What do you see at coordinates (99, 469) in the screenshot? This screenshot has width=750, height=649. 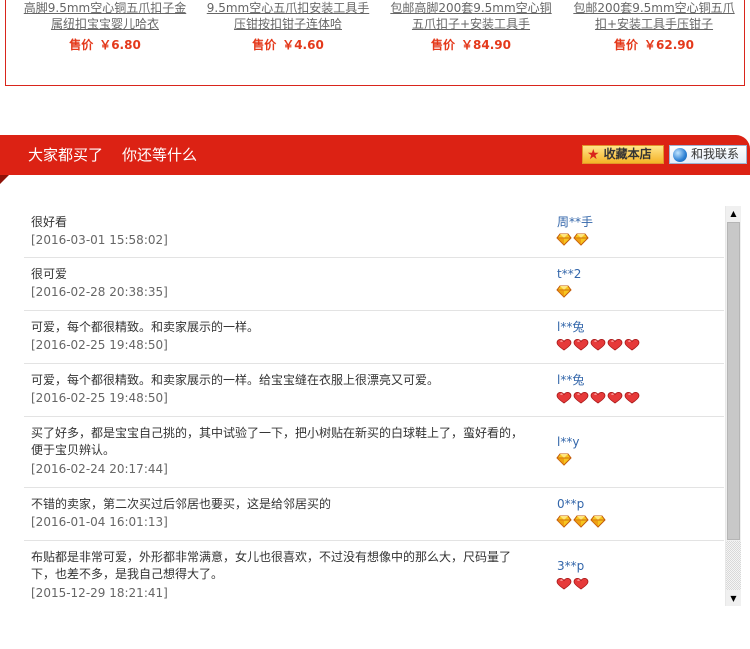 I see `review-date: [2016-02-24 20:17:44]` at bounding box center [99, 469].